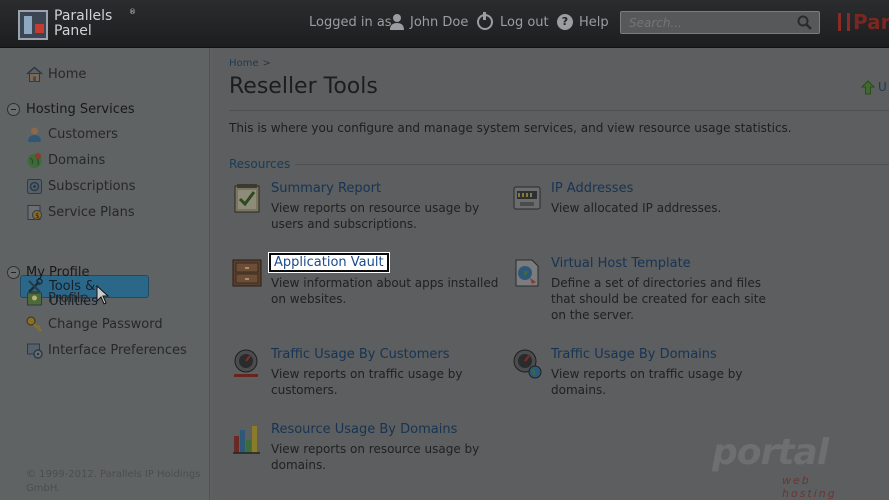 The width and height of the screenshot is (889, 500). Describe the element at coordinates (92, 186) in the screenshot. I see `sidebar-item-subscriptions: Subscriptions` at that location.